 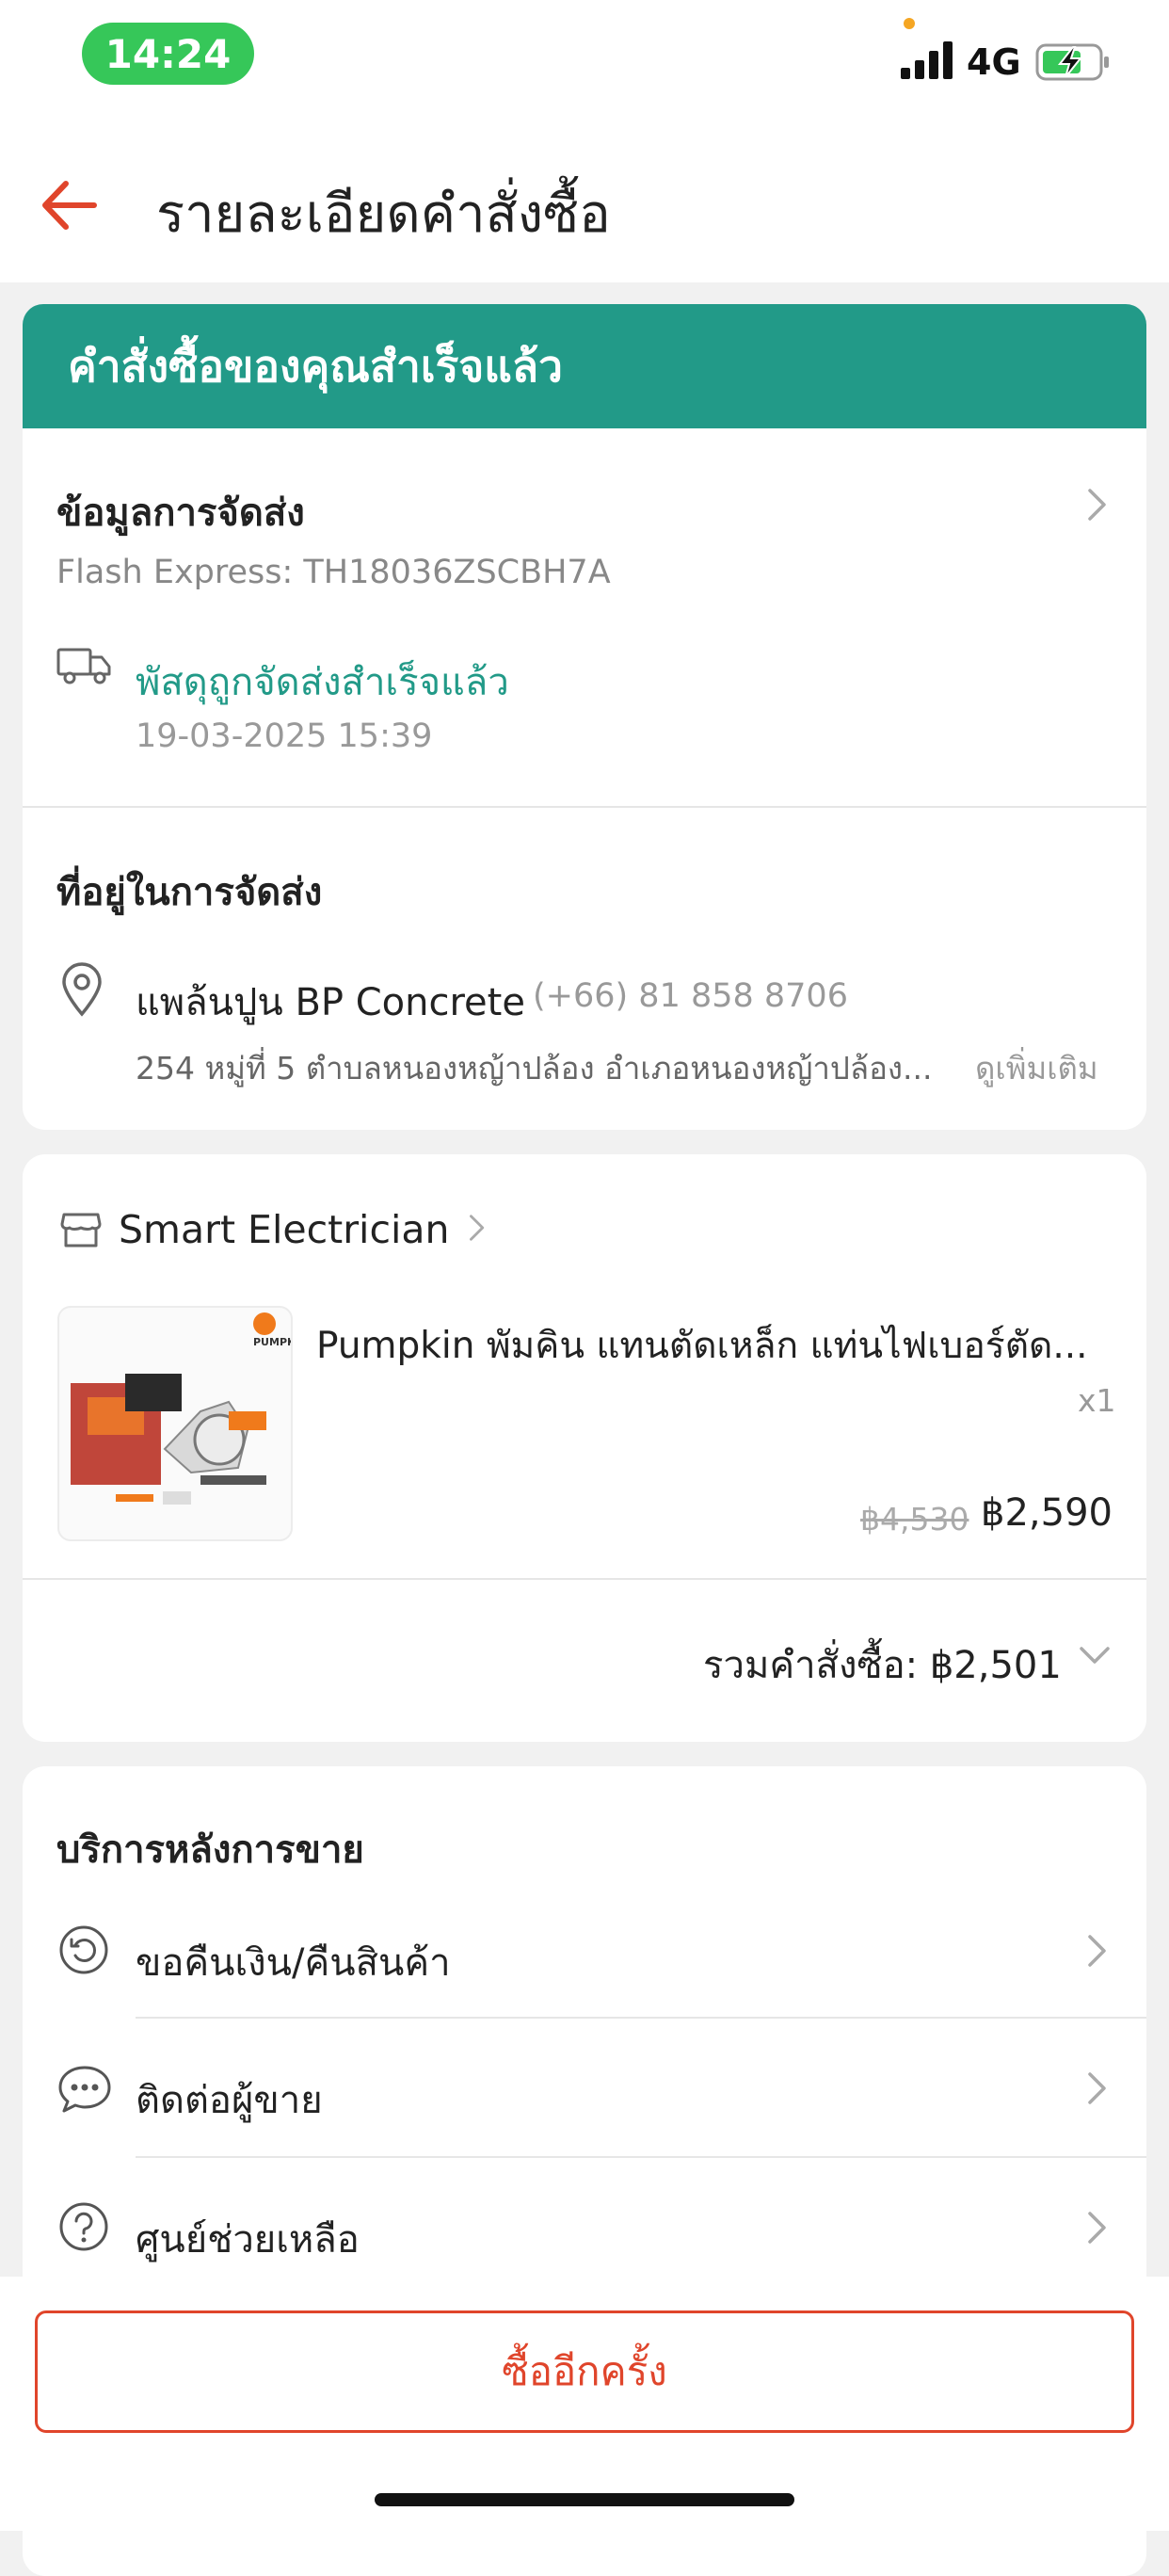 I want to click on recipient-phone: (+66) 81 858 8706, so click(x=690, y=996).